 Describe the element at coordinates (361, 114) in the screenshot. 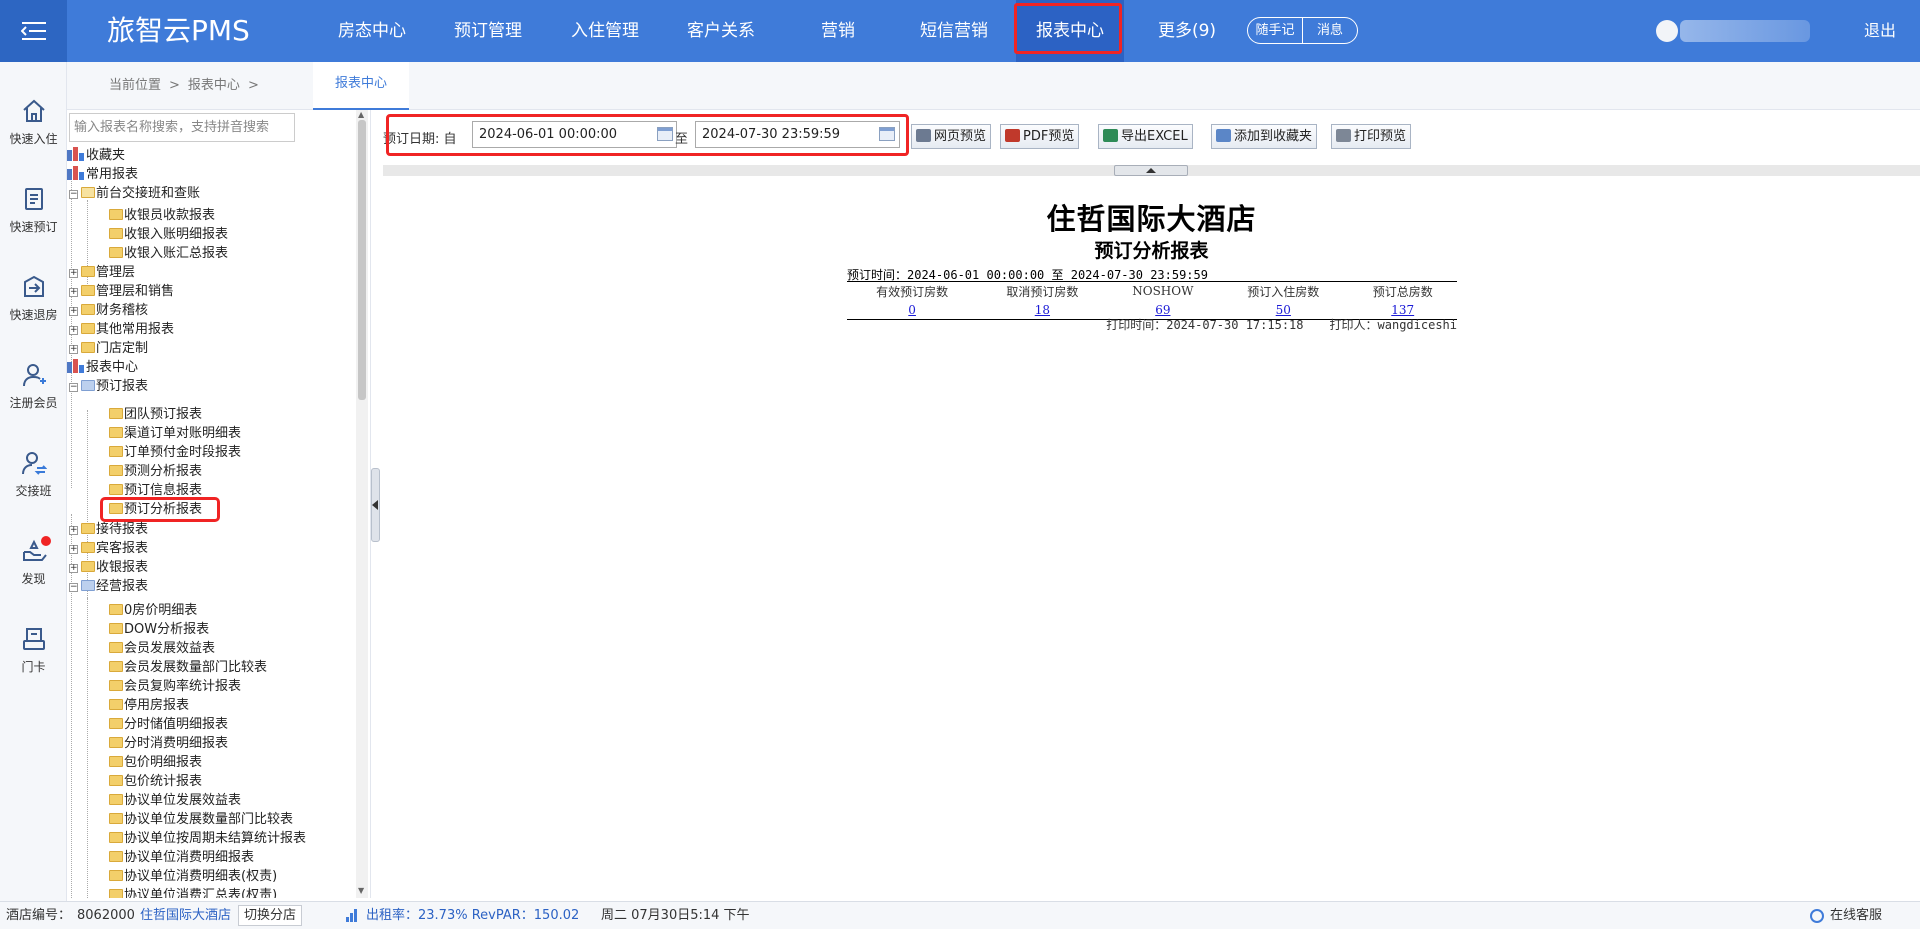

I see `scroll-up-icon: ▲` at that location.